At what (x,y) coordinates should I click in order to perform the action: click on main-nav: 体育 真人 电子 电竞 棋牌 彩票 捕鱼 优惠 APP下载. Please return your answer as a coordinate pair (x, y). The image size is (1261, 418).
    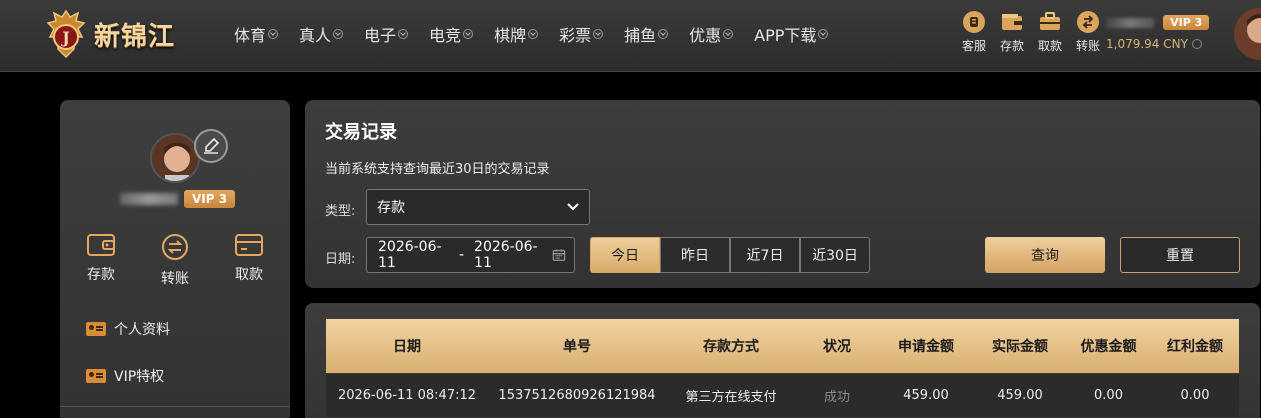
    Looking at the image, I should click on (541, 34).